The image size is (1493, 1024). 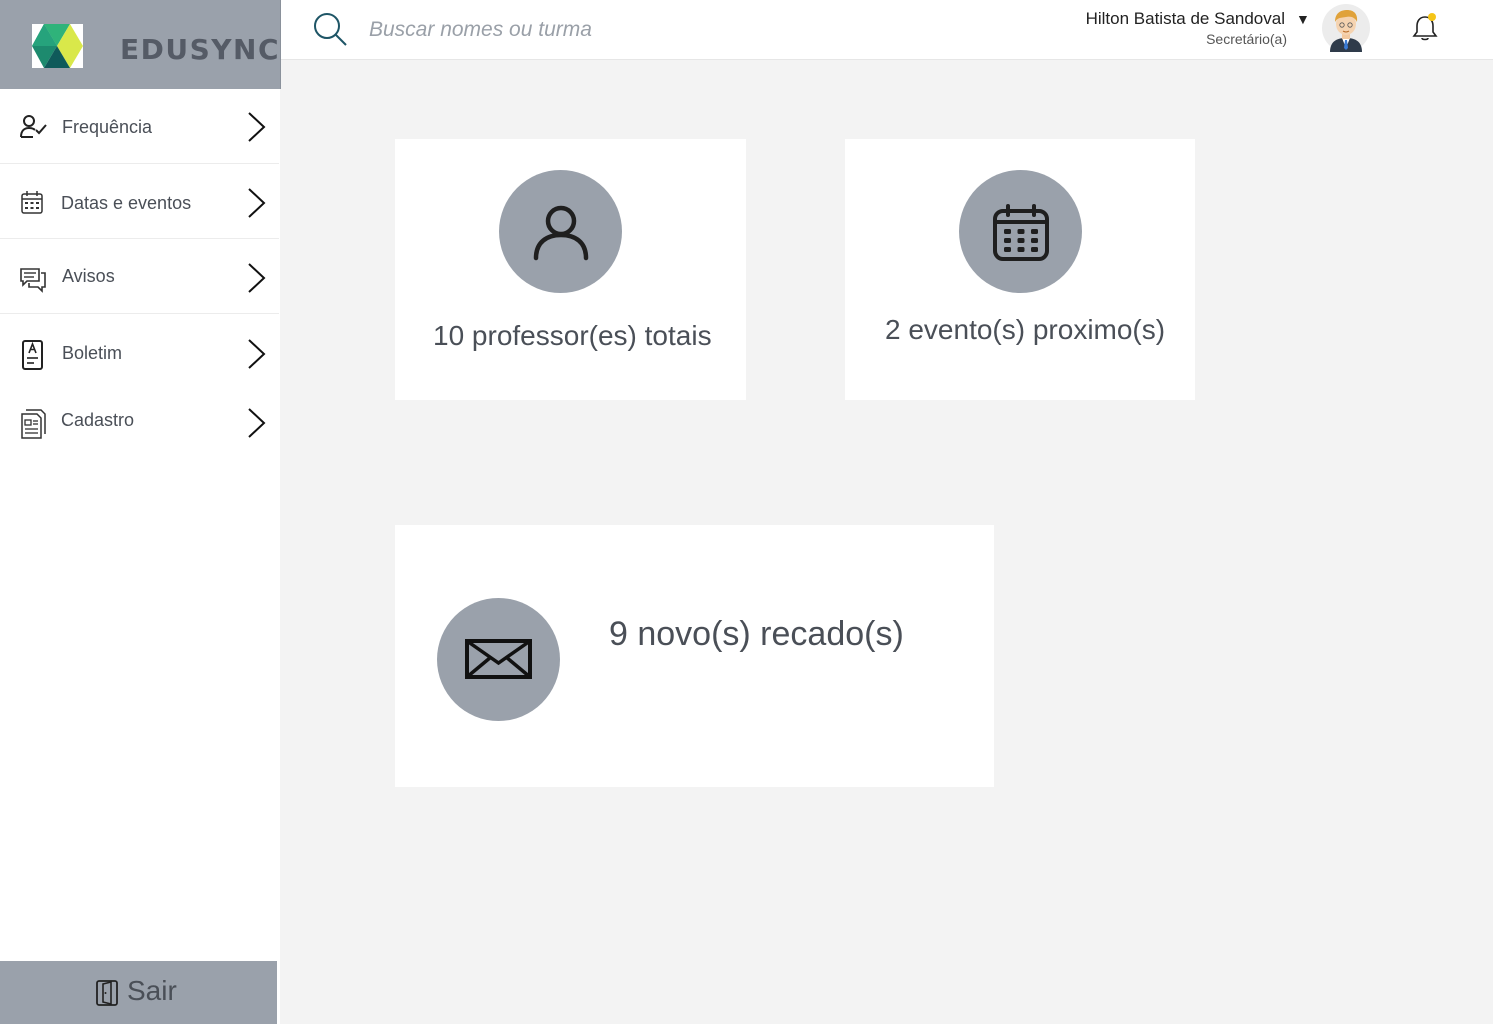 I want to click on sidebar-item-datas-eventos: Datas e eventos, so click(x=139, y=202).